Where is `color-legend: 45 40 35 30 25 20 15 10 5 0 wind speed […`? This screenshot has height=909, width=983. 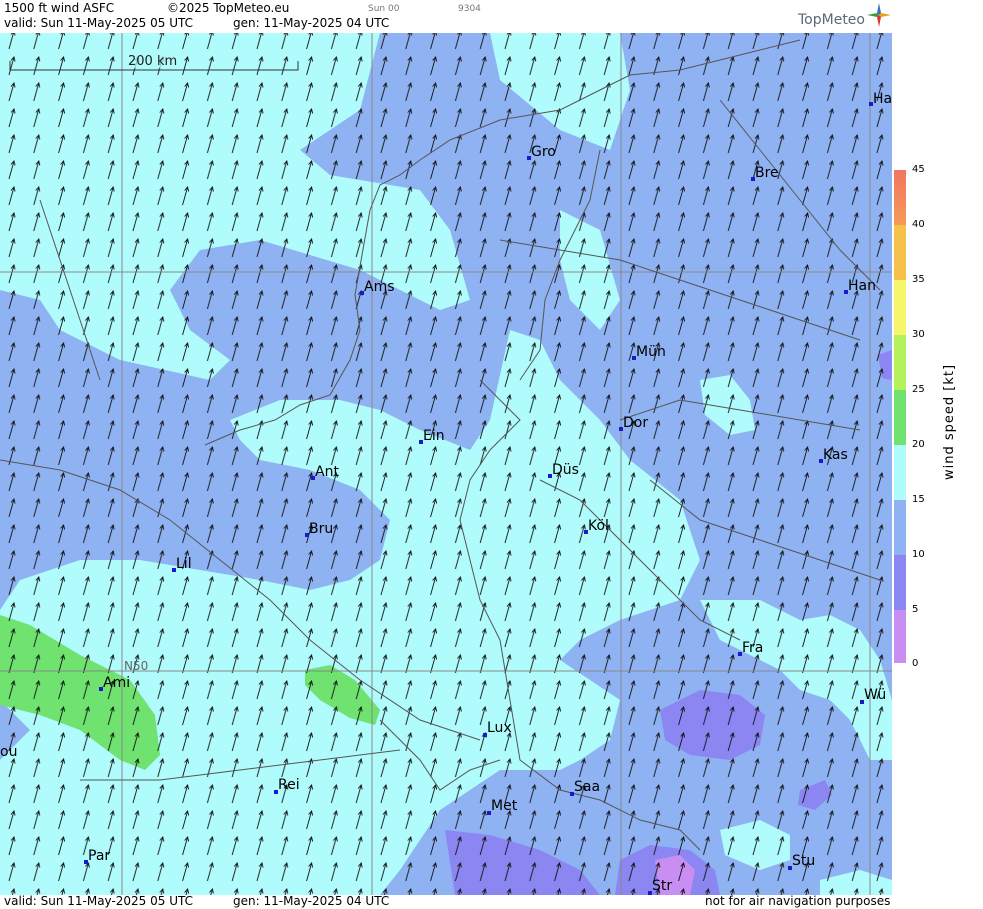
color-legend: 45 40 35 30 25 20 15 10 5 0 wind speed [… is located at coordinates (937, 454).